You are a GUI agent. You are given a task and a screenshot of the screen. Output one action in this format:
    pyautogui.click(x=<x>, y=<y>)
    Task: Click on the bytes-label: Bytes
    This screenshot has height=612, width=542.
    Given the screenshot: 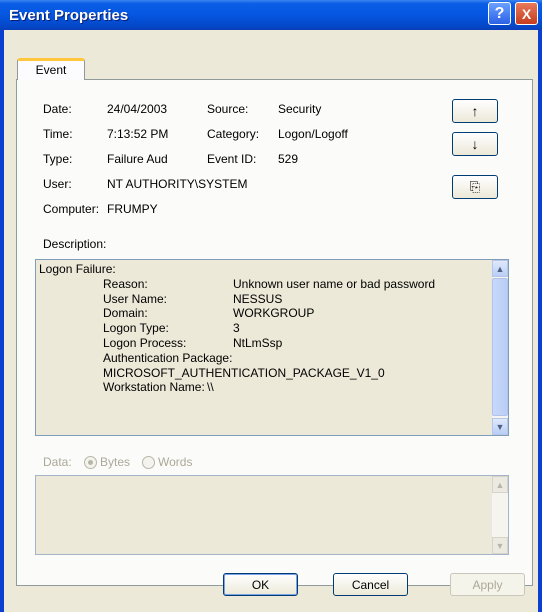 What is the action you would take?
    pyautogui.click(x=115, y=462)
    